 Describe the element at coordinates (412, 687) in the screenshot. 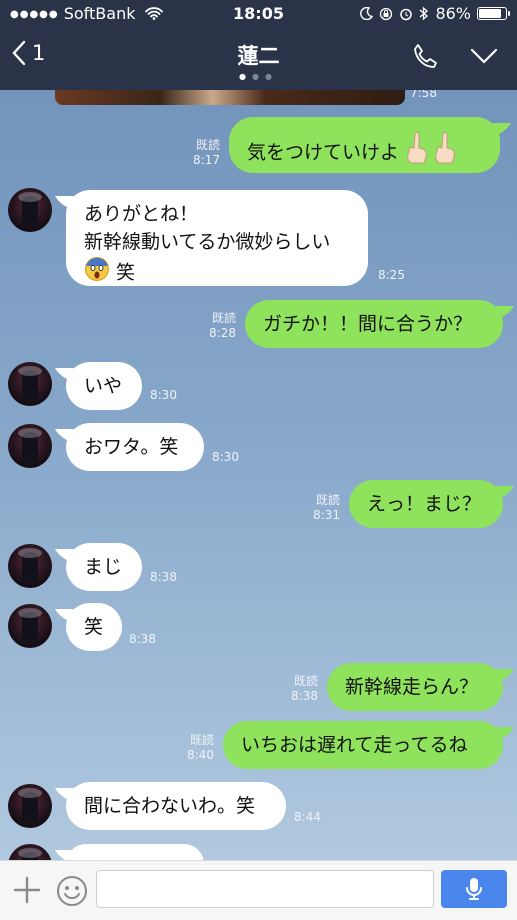

I see `message-text: 新幹線走らん？` at that location.